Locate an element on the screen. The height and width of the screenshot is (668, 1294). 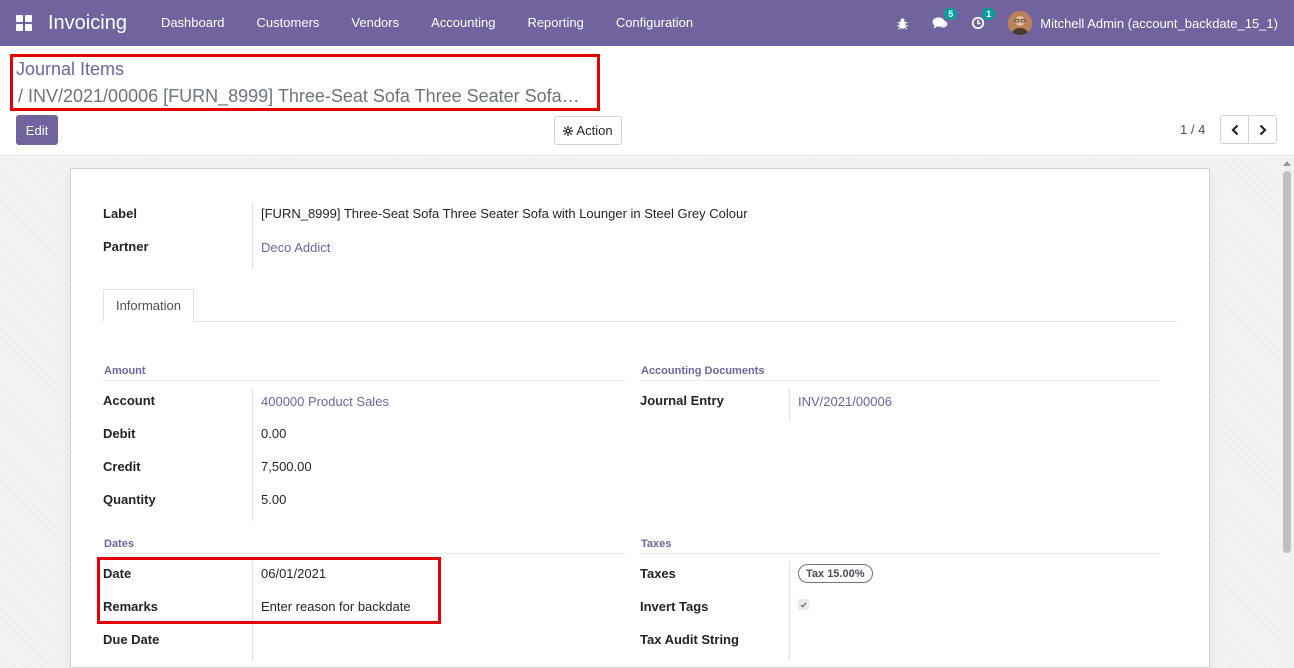
amount-group-separator is located at coordinates (364, 380).